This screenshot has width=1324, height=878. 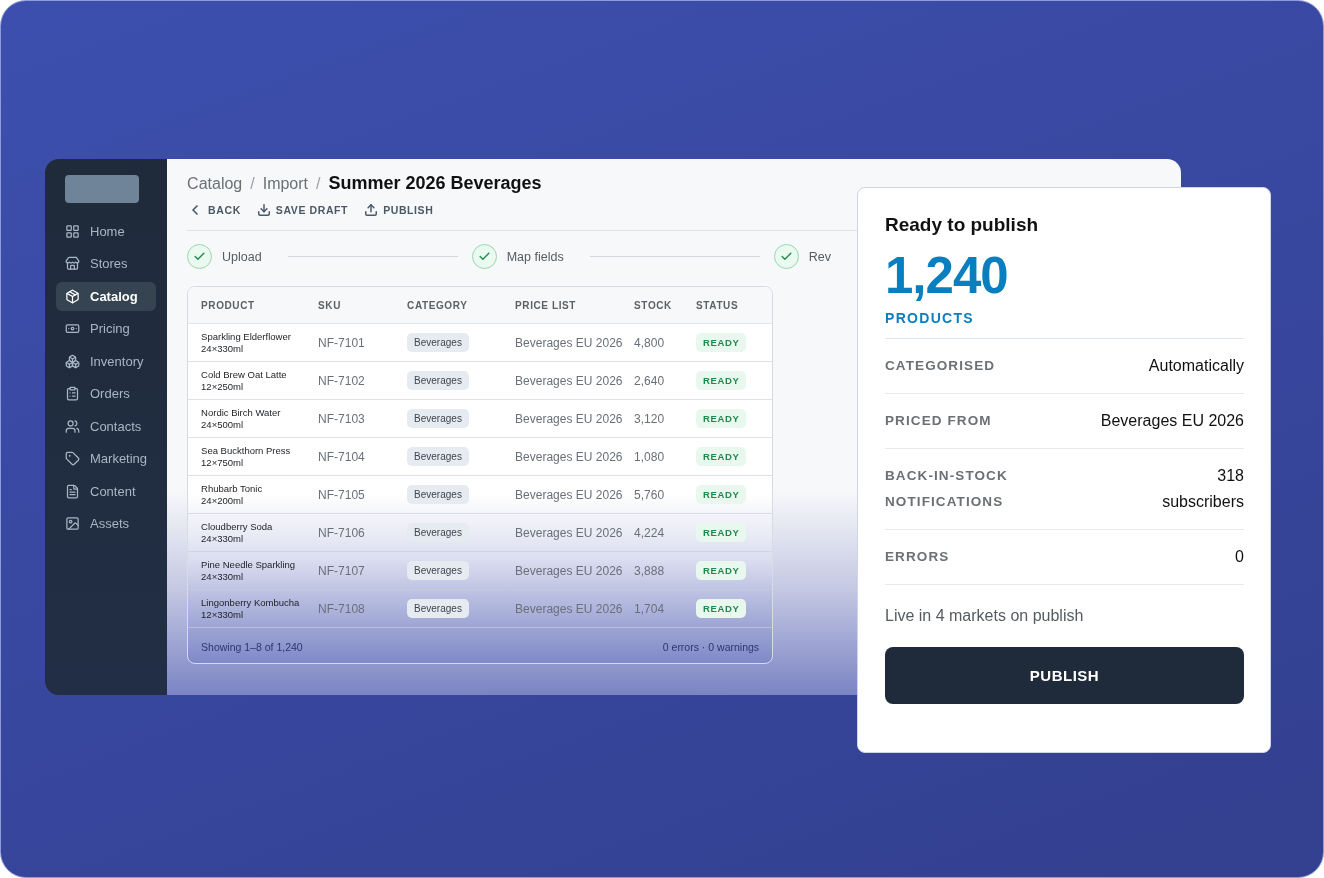 What do you see at coordinates (1203, 489) in the screenshot?
I see `detail-value: 318 subscribers` at bounding box center [1203, 489].